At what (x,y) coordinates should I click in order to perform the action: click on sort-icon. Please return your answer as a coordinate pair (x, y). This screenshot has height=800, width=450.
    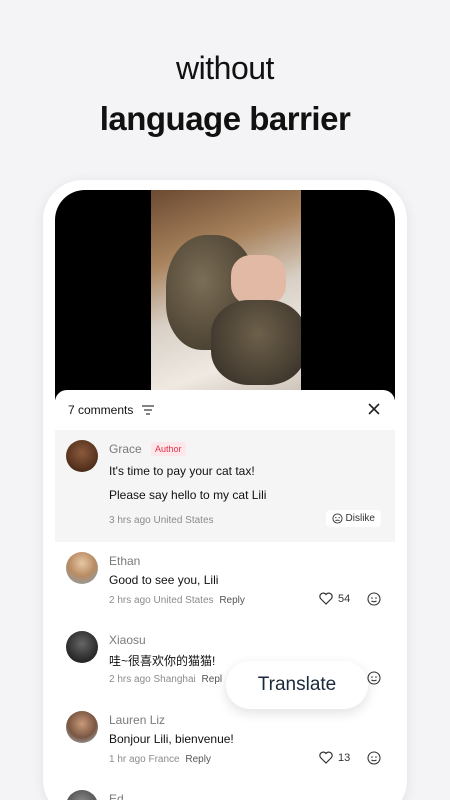
    Looking at the image, I should click on (148, 410).